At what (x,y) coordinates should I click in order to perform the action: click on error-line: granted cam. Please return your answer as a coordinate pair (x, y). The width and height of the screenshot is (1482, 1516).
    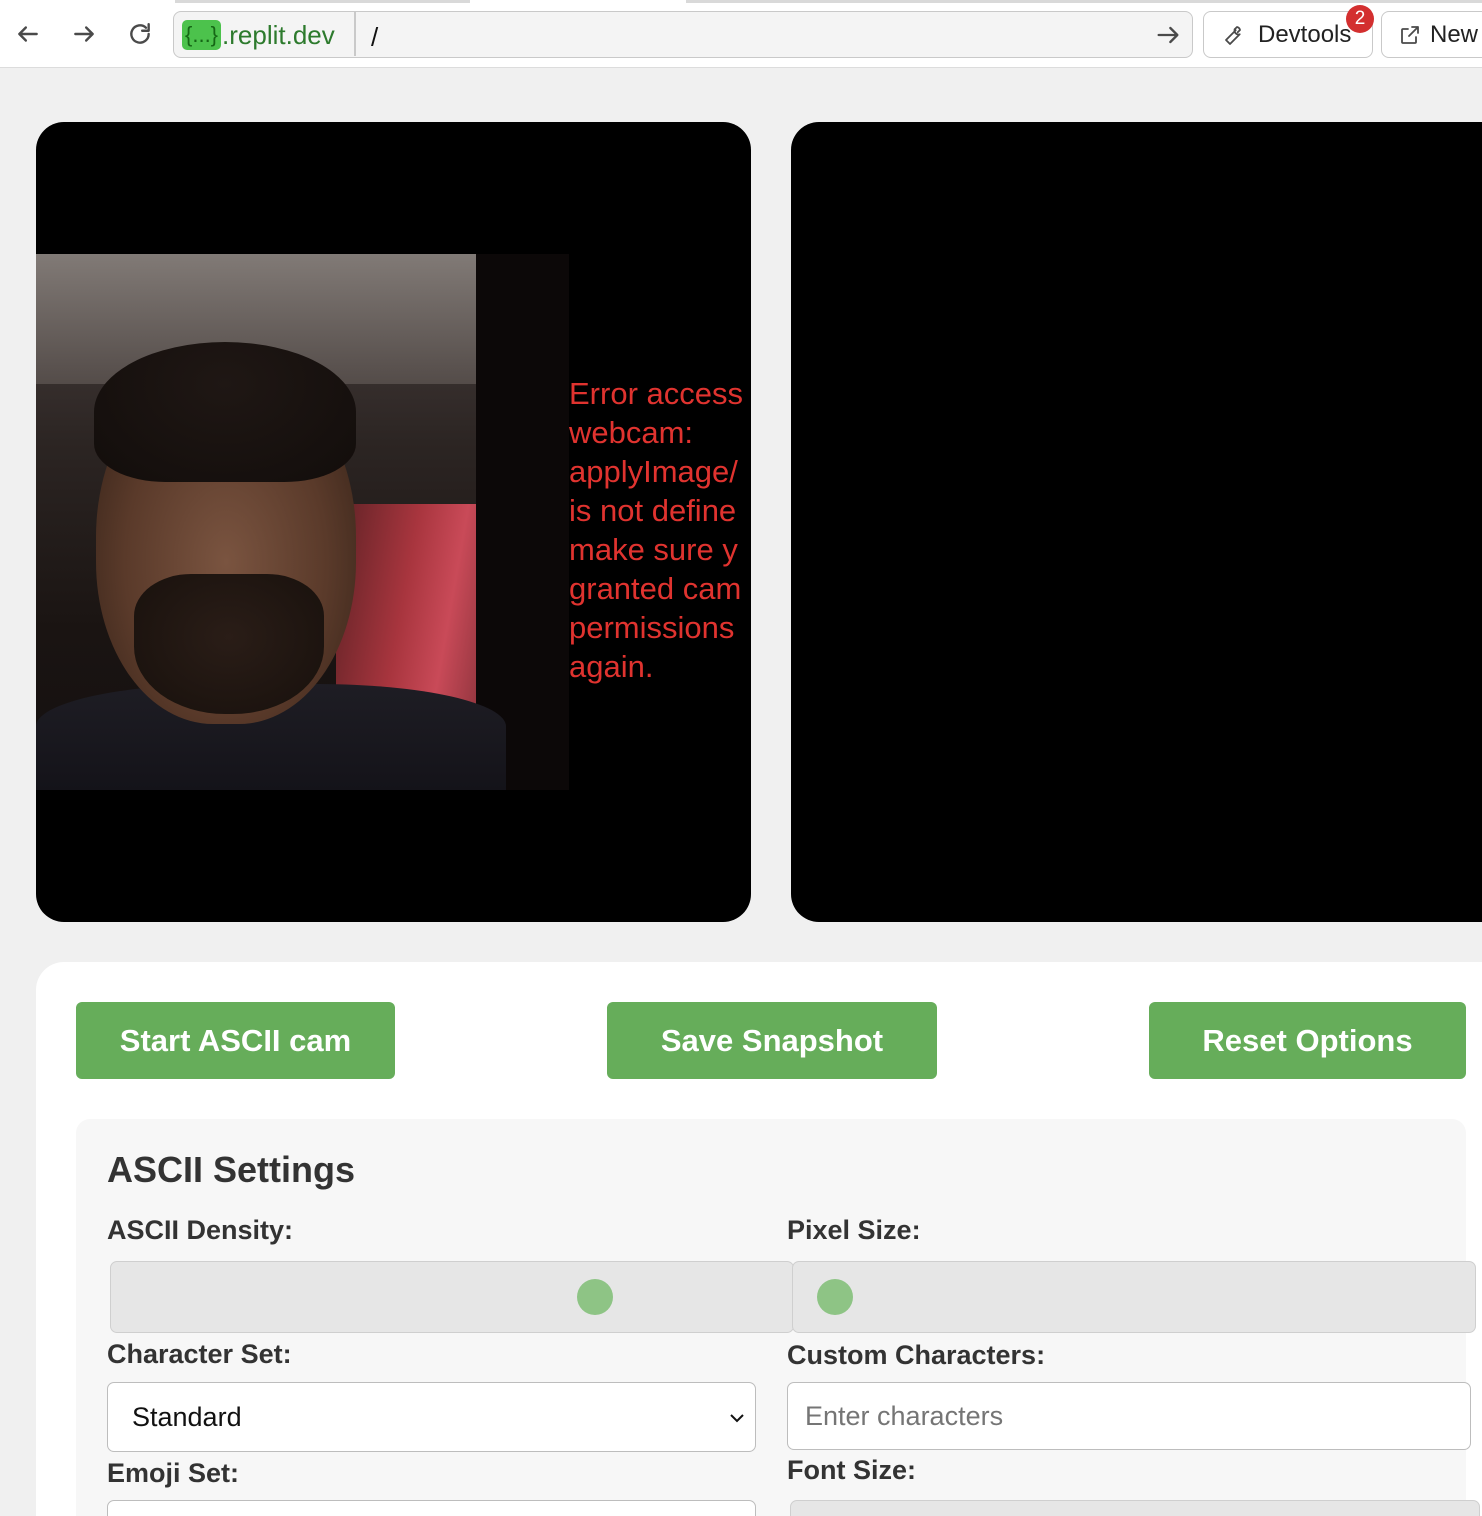
    Looking at the image, I should click on (655, 588).